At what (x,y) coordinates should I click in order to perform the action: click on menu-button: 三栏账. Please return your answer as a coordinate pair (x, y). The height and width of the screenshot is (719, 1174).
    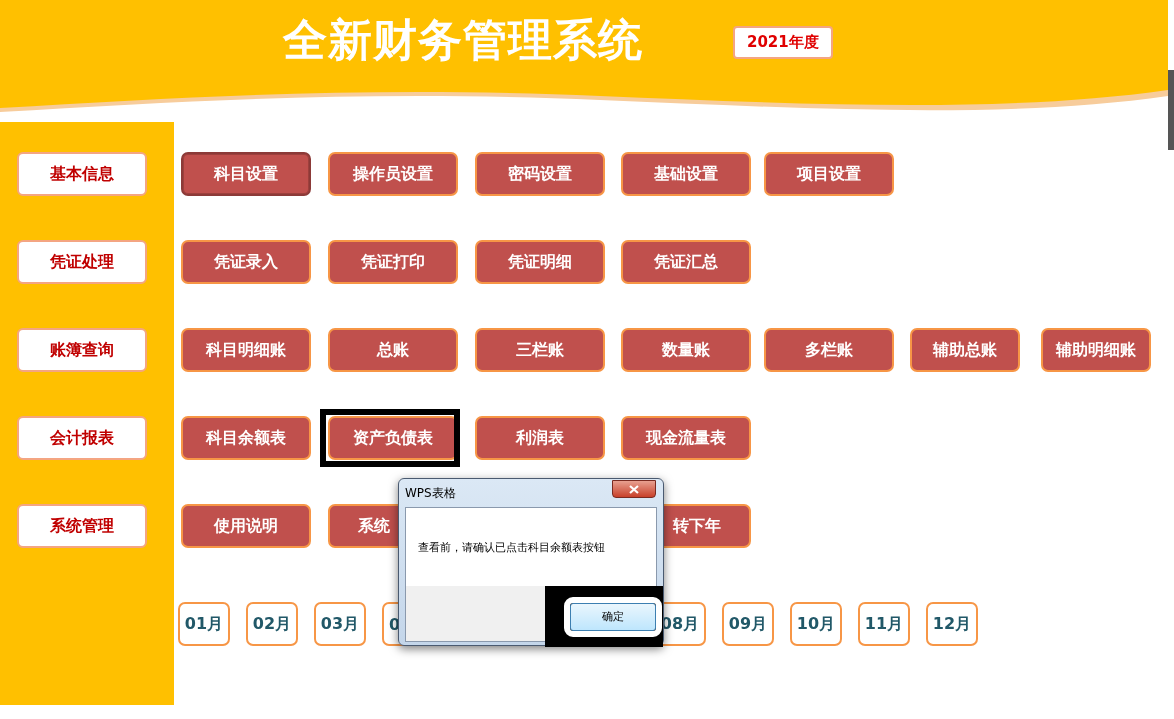
    Looking at the image, I should click on (540, 350).